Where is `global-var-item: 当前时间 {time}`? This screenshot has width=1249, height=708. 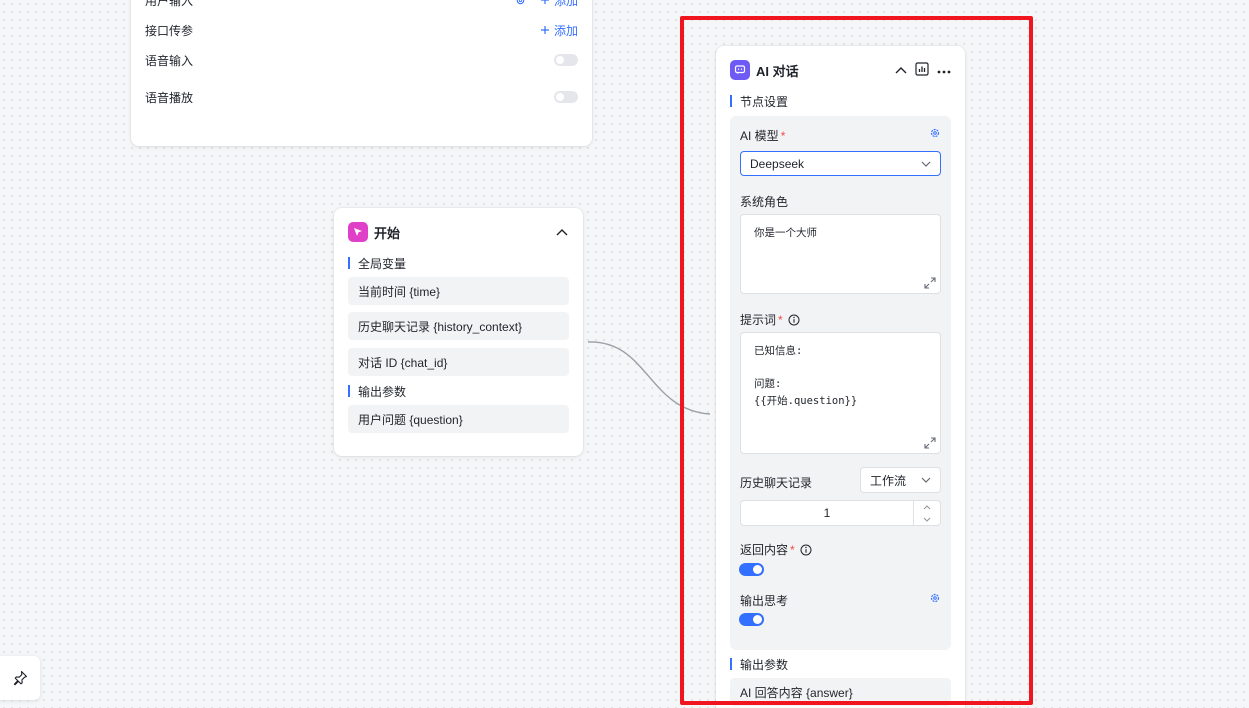
global-var-item: 当前时间 {time} is located at coordinates (458, 291).